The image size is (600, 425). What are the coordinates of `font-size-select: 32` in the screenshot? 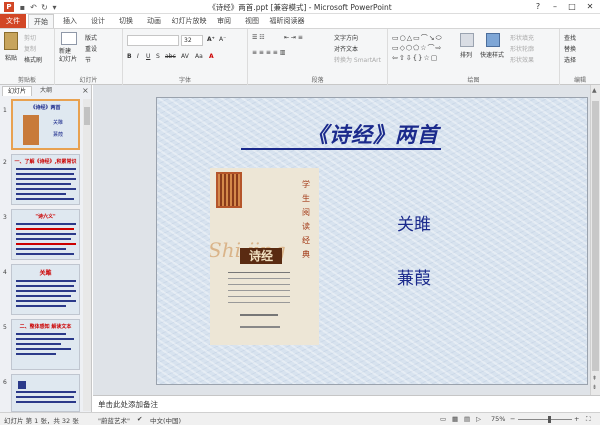 It's located at (192, 40).